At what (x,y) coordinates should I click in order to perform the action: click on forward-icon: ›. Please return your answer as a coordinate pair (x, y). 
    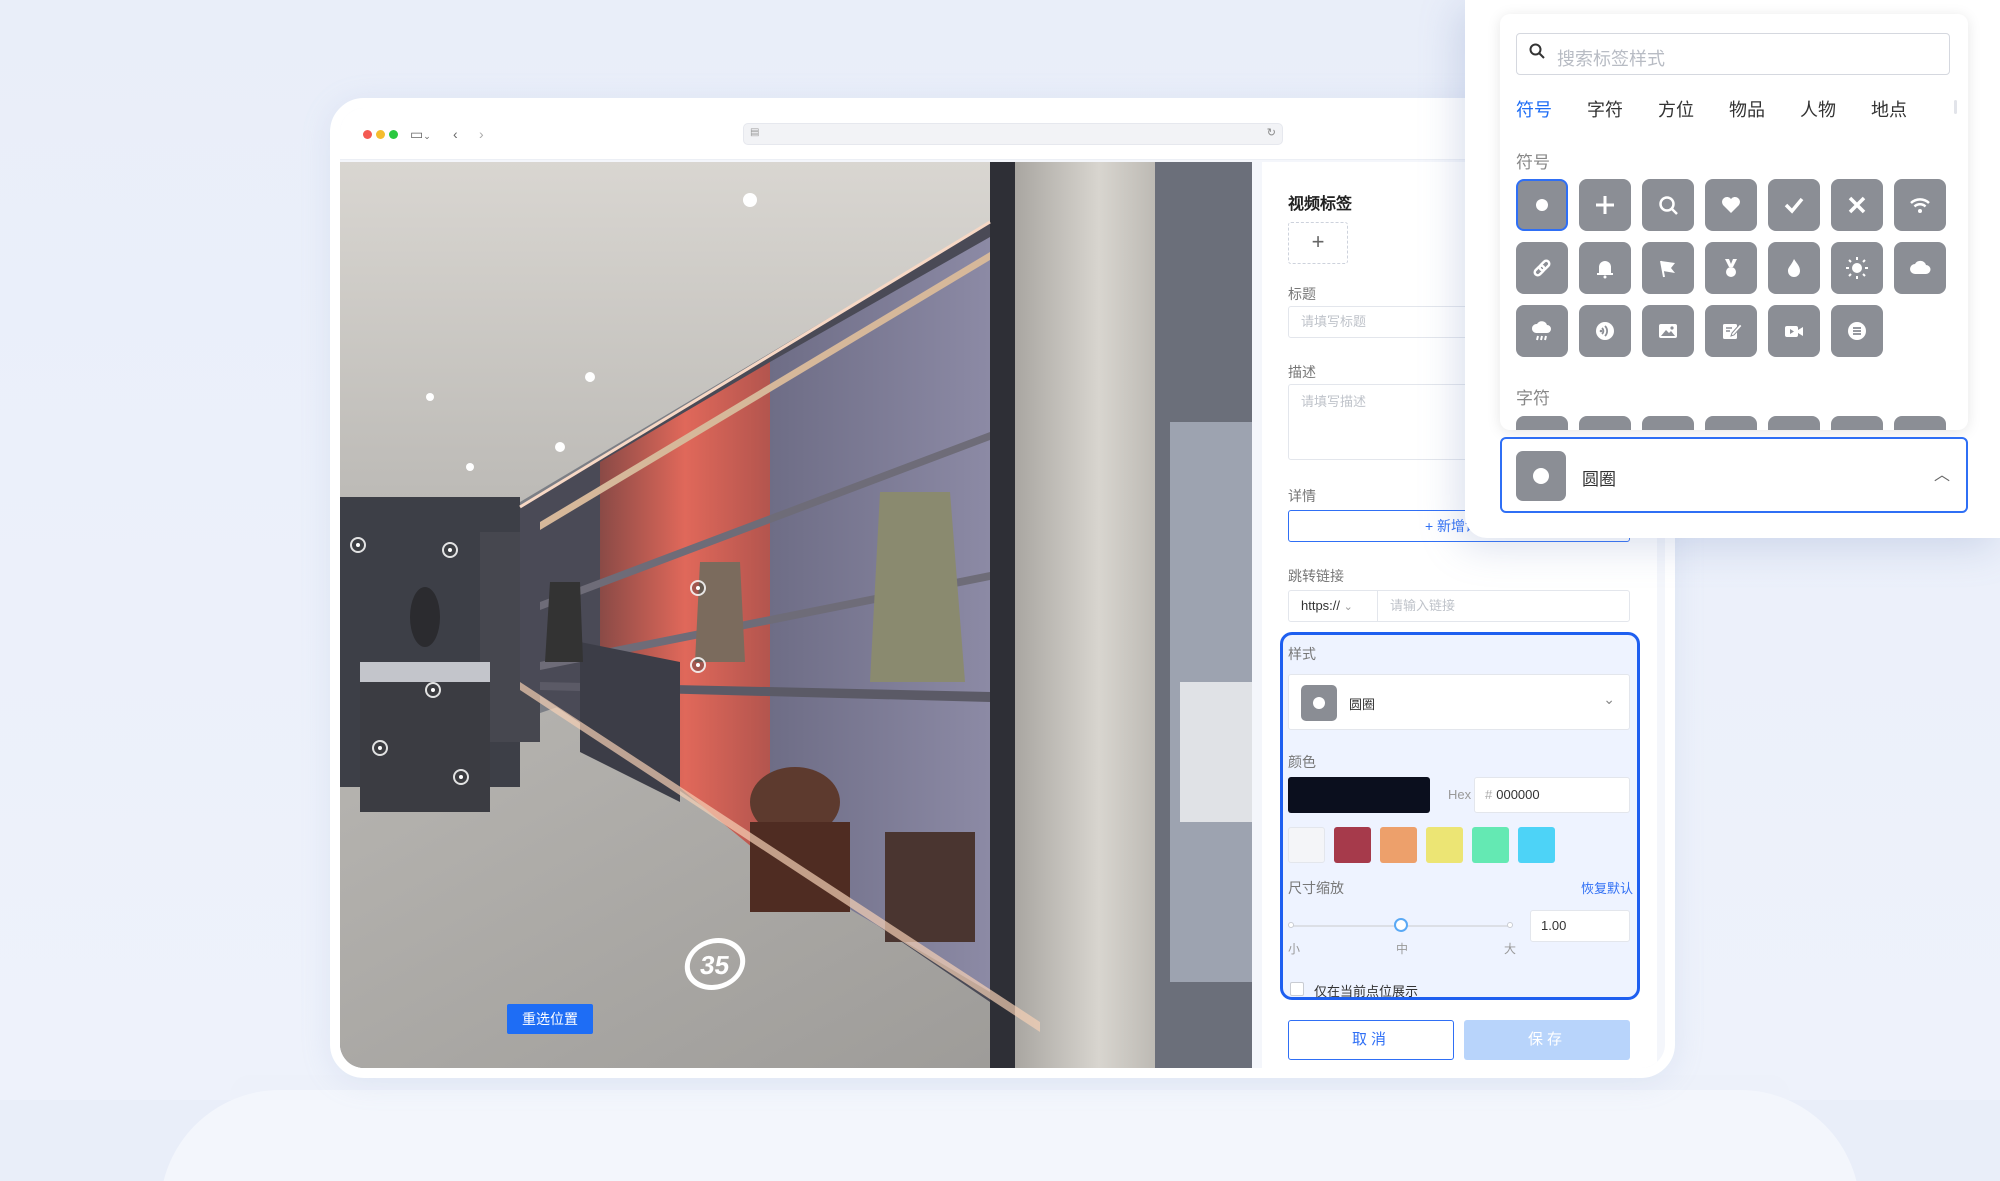
    Looking at the image, I should click on (481, 134).